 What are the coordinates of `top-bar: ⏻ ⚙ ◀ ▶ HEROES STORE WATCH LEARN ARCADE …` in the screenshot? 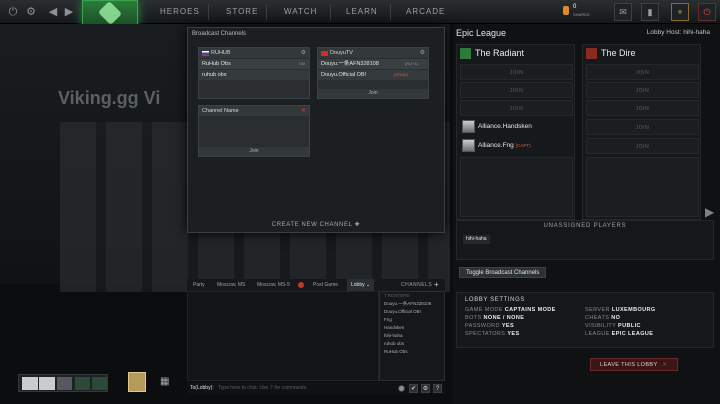 It's located at (360, 13).